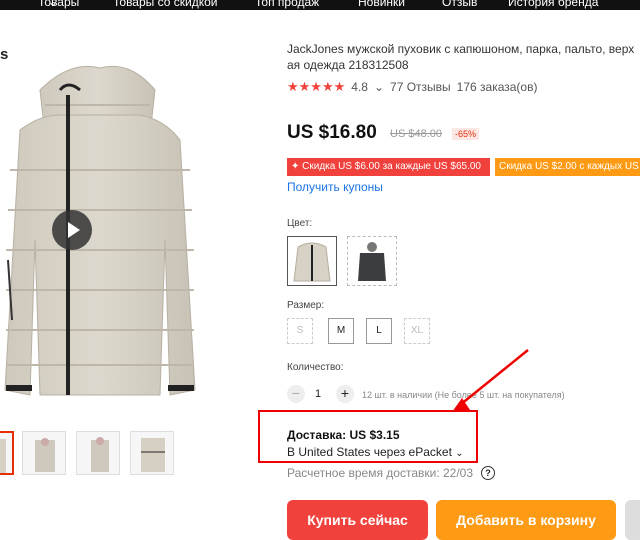 This screenshot has height=540, width=640. Describe the element at coordinates (296, 394) in the screenshot. I see `quantity-decrease-button: −` at that location.